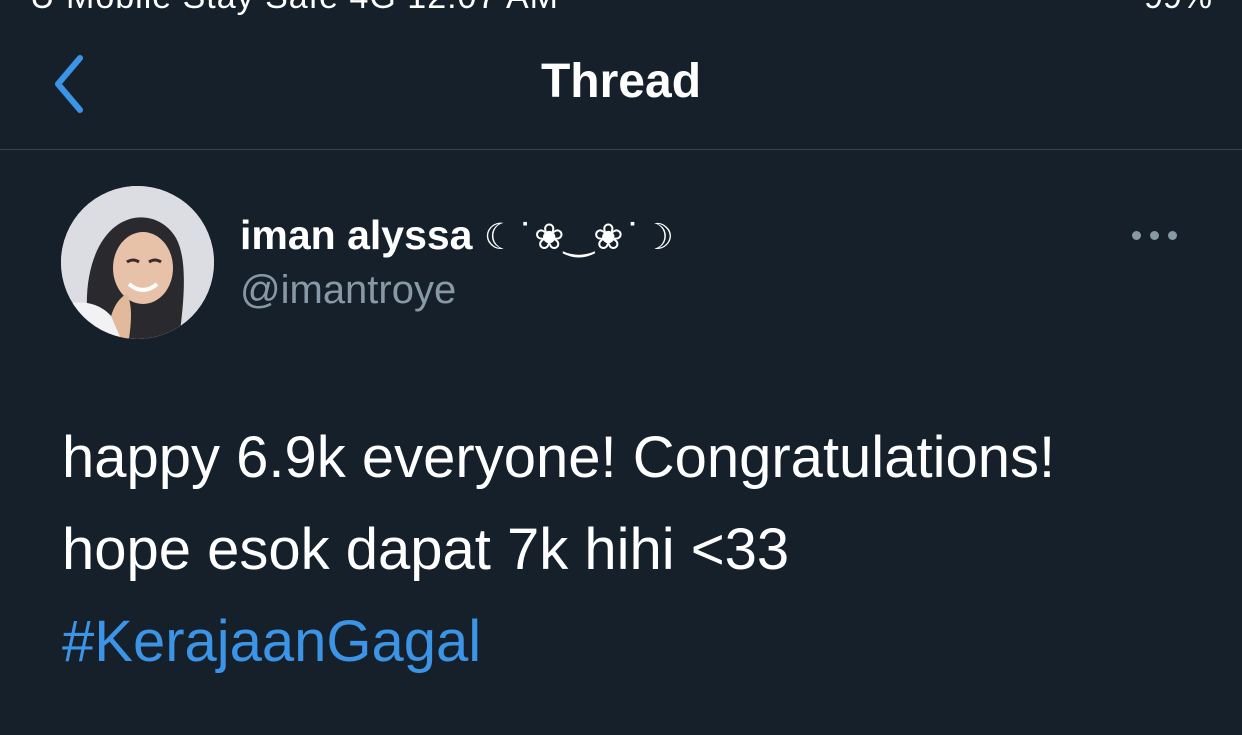 The image size is (1242, 735). Describe the element at coordinates (578, 237) in the screenshot. I see `display-name-decoration: ☾˙❀‿❀˙☽` at that location.